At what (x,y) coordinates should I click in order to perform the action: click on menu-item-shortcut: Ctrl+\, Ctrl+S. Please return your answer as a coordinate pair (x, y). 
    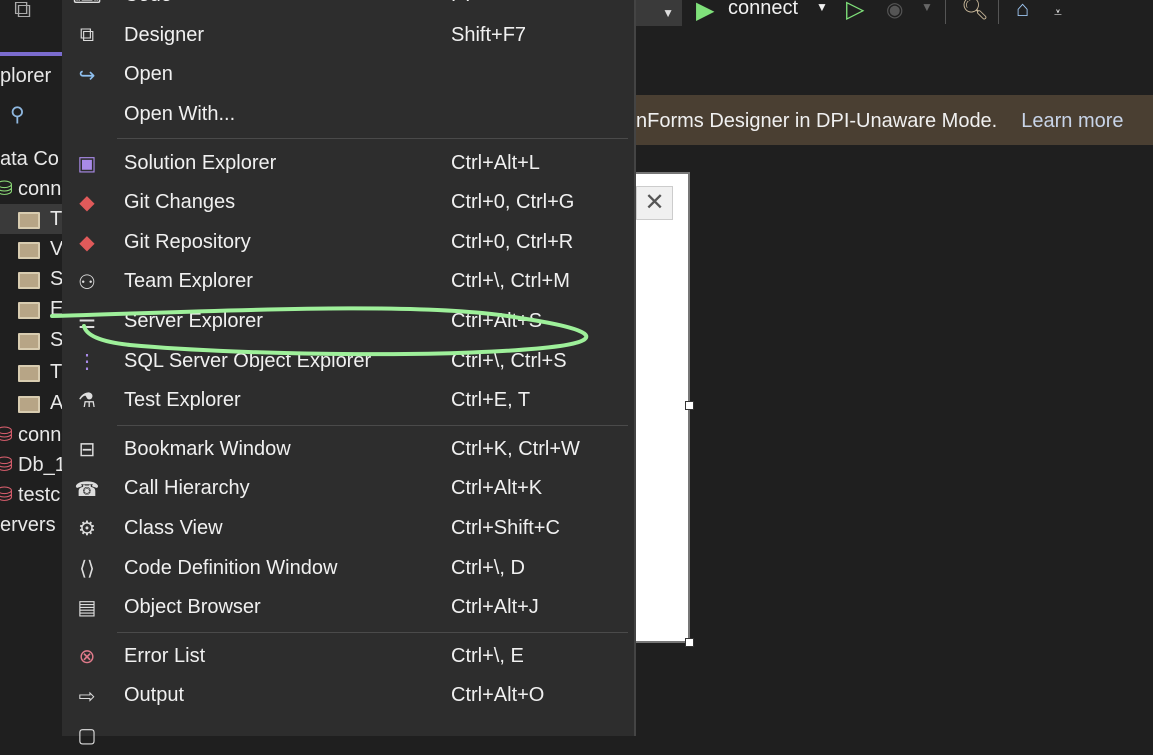
    Looking at the image, I should click on (509, 360).